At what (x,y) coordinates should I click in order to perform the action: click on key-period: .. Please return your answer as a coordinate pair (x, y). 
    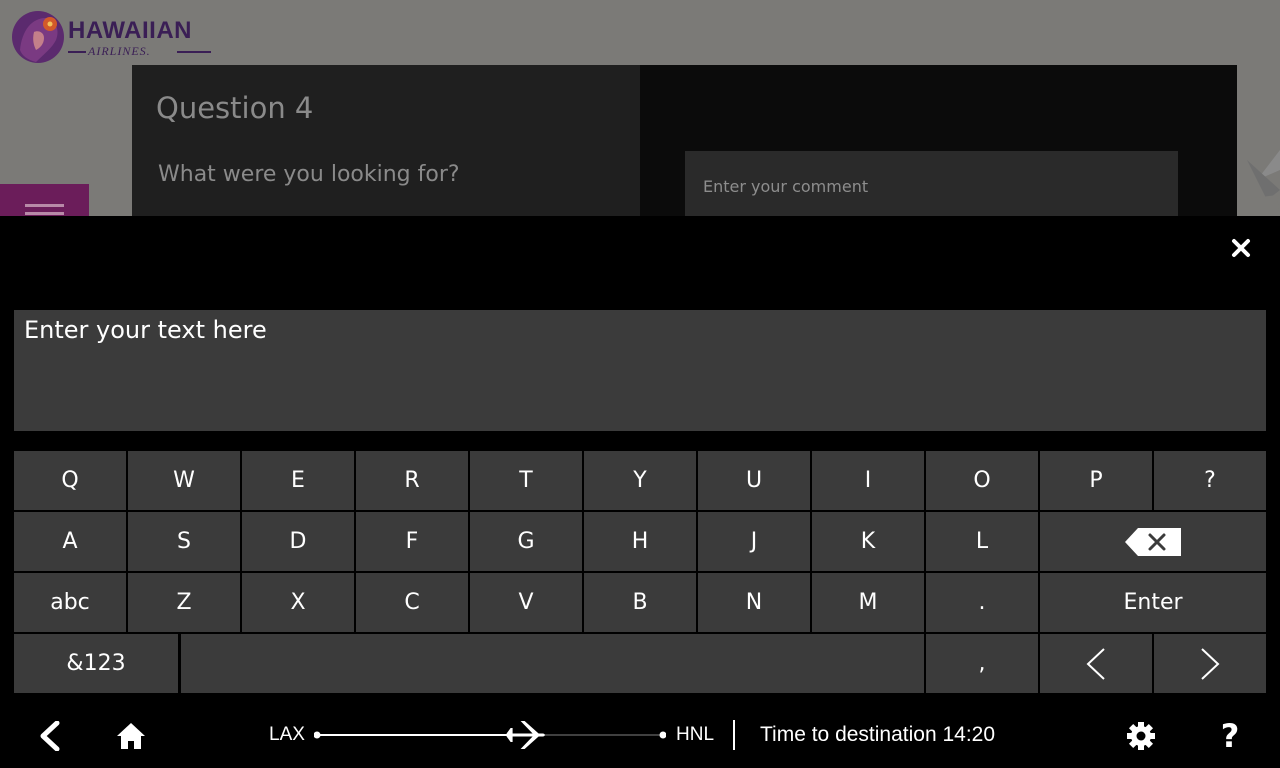
    Looking at the image, I should click on (982, 602).